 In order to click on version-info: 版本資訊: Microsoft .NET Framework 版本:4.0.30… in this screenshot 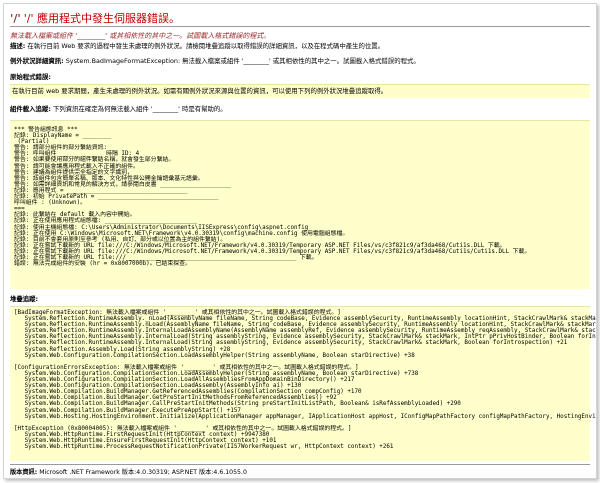, I will do `click(128, 471)`.